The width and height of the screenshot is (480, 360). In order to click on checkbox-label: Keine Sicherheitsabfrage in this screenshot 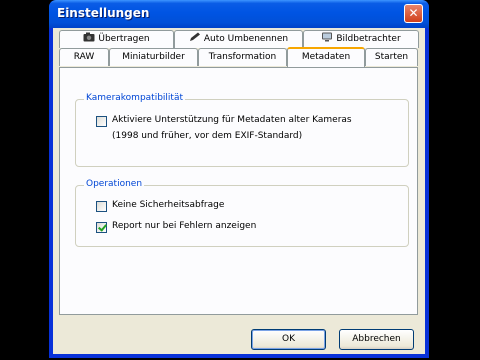, I will do `click(168, 205)`.